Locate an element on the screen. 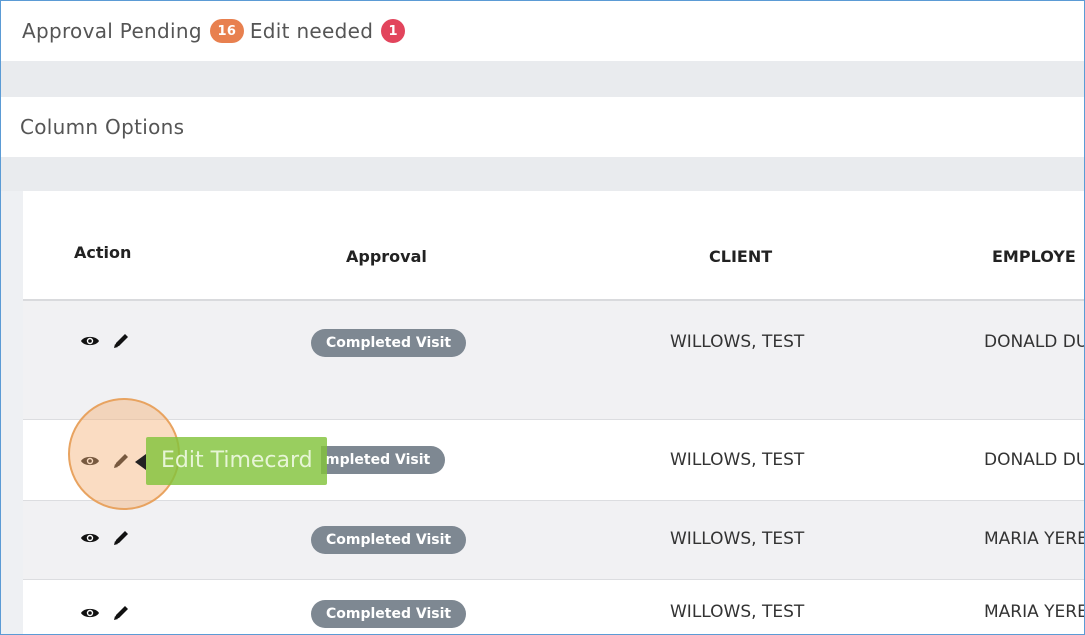  edit-needed-count-badge: 1 is located at coordinates (393, 31).